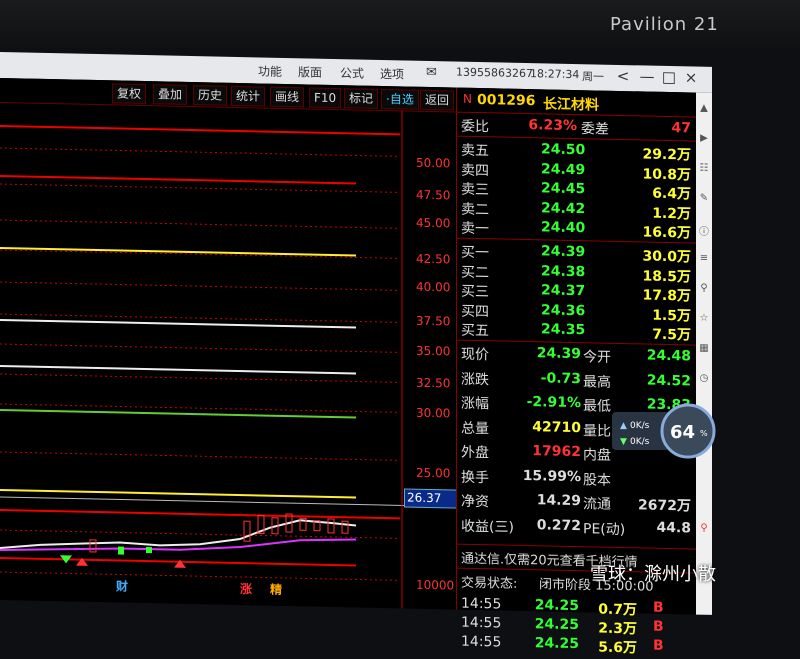 This screenshot has height=659, width=800. Describe the element at coordinates (210, 95) in the screenshot. I see `button-history: 历史` at that location.